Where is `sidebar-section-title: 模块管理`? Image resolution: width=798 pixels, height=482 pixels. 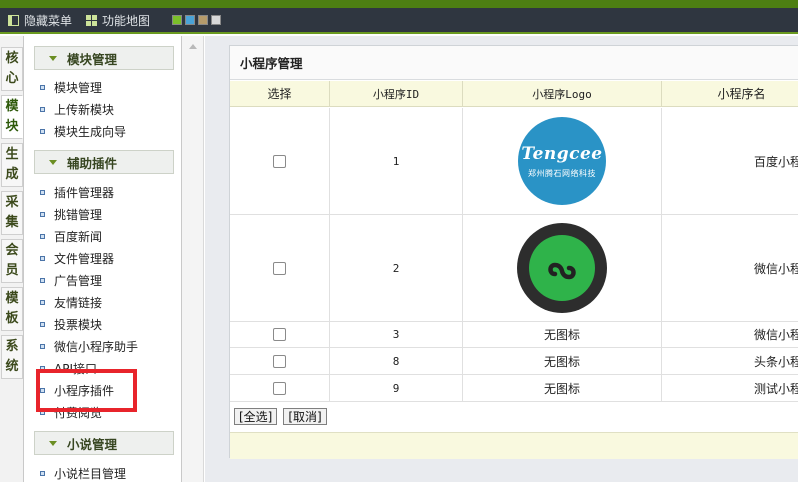 sidebar-section-title: 模块管理 is located at coordinates (92, 59).